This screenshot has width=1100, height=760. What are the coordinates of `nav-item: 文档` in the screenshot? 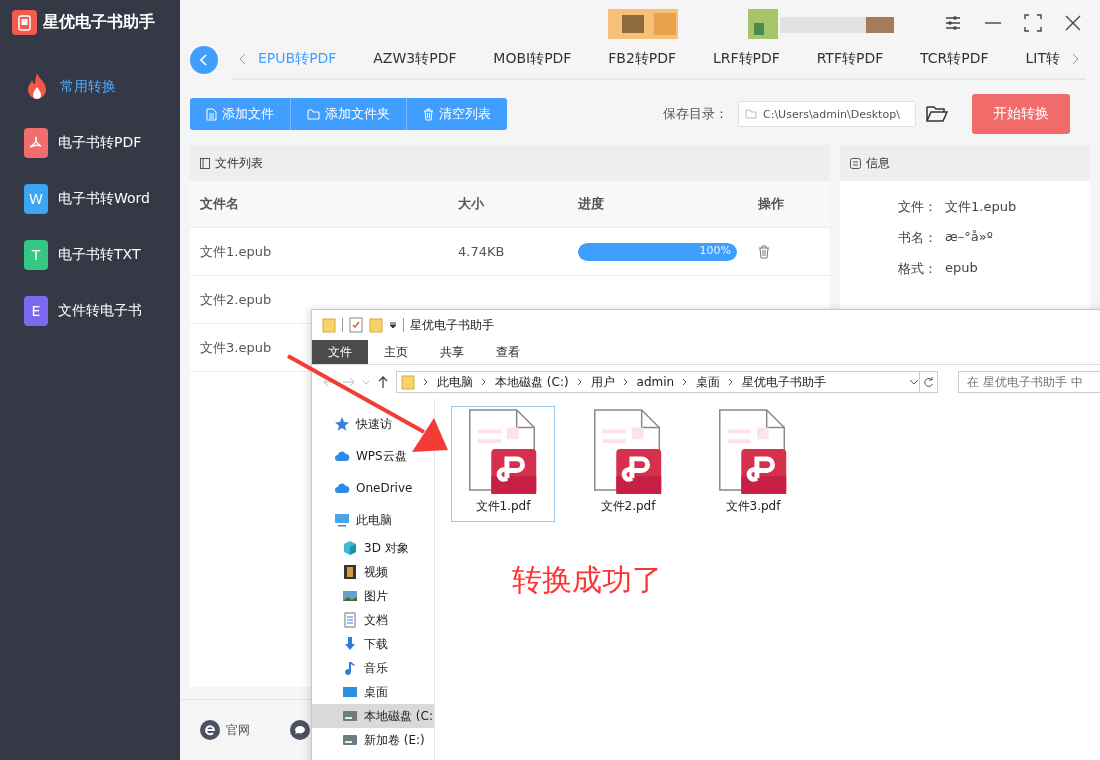 It's located at (353, 620).